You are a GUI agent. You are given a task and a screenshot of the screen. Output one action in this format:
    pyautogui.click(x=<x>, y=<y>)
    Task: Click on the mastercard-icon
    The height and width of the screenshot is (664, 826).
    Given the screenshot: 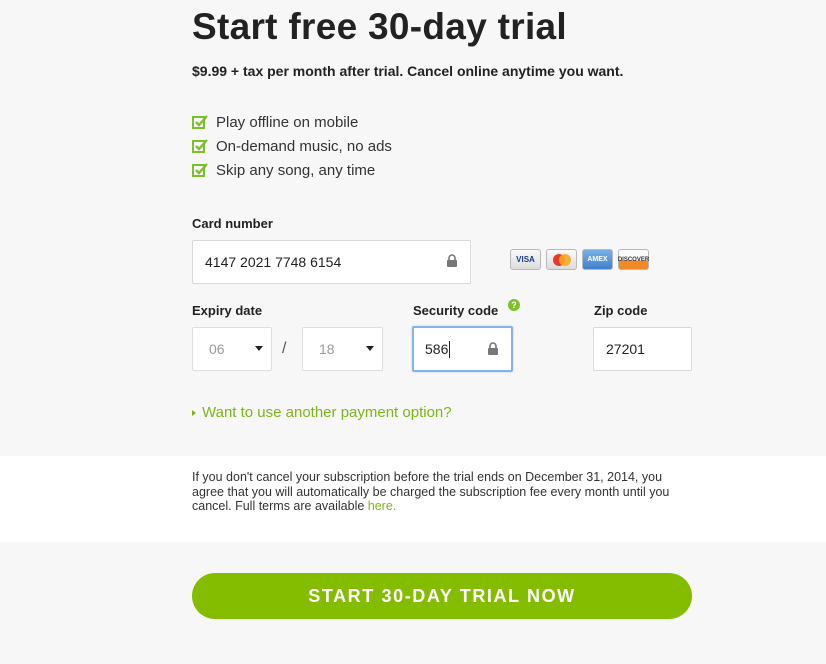 What is the action you would take?
    pyautogui.click(x=561, y=259)
    